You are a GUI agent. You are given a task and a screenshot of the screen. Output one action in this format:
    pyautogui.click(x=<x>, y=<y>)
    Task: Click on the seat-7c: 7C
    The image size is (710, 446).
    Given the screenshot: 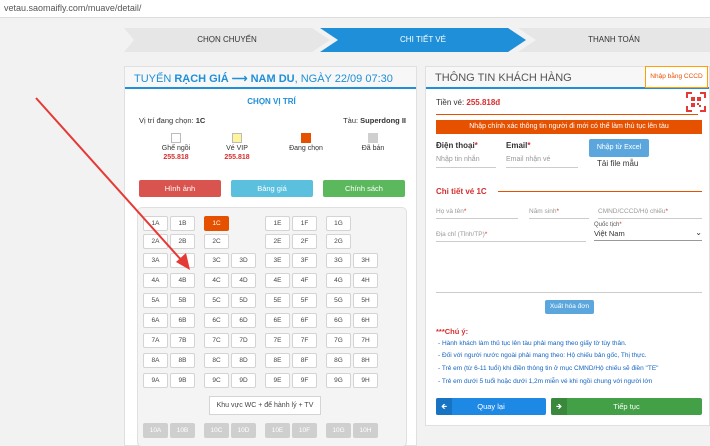 What is the action you would take?
    pyautogui.click(x=216, y=340)
    